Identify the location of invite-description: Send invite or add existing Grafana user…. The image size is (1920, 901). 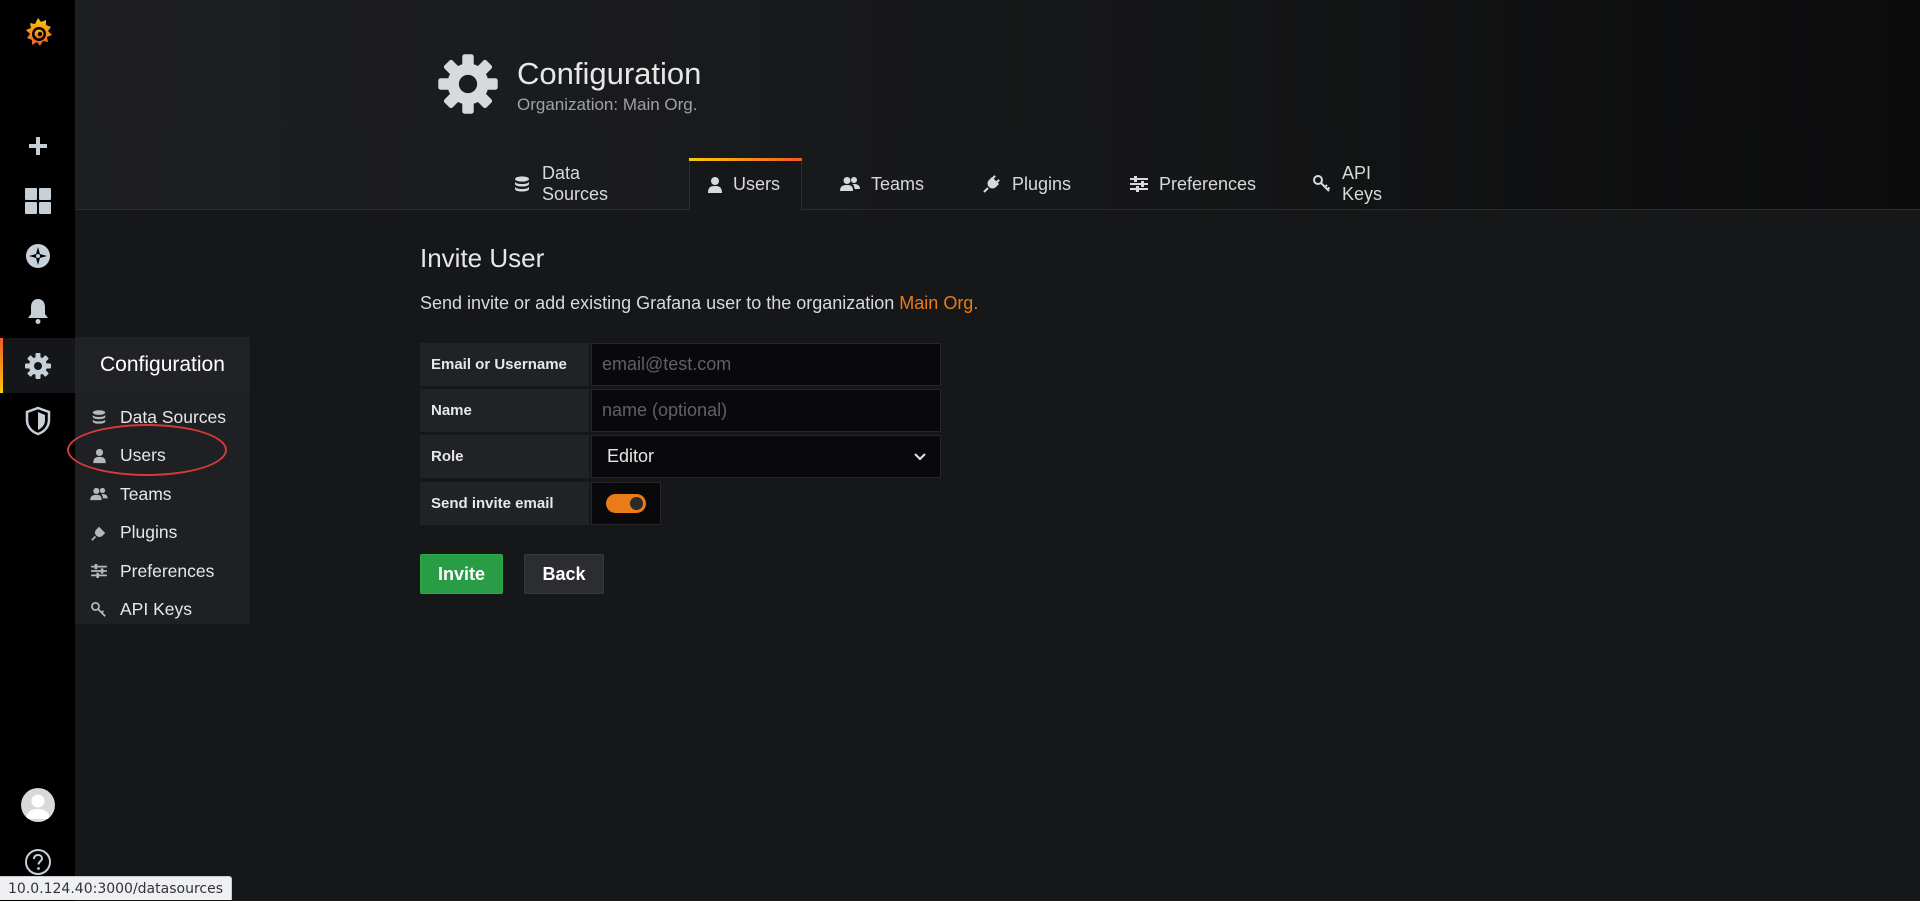
(699, 303).